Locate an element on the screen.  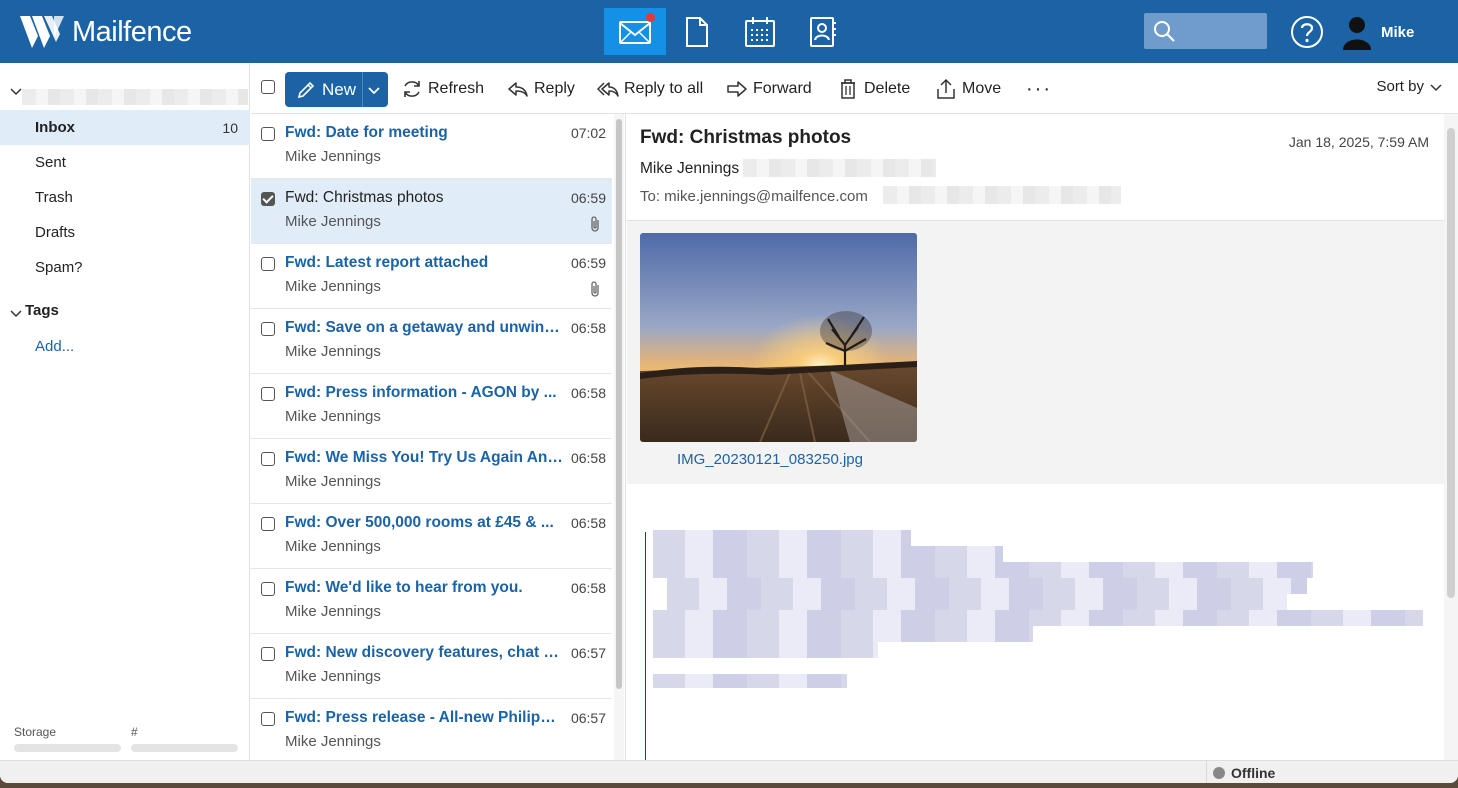
folder-inbox: Inbox 10 is located at coordinates (125, 127).